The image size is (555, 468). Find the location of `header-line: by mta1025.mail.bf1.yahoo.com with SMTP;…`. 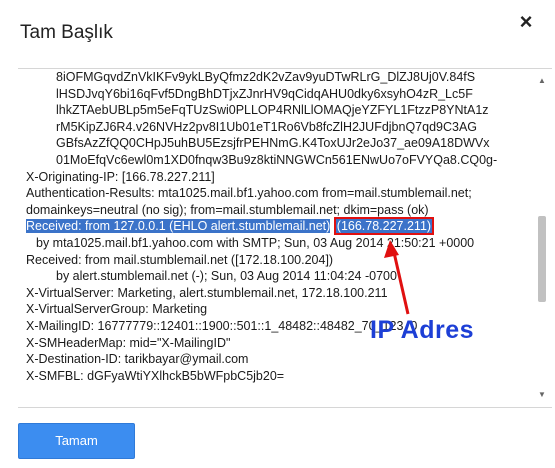

header-line: by mta1025.mail.bf1.yahoo.com with SMTP;… is located at coordinates (255, 242).